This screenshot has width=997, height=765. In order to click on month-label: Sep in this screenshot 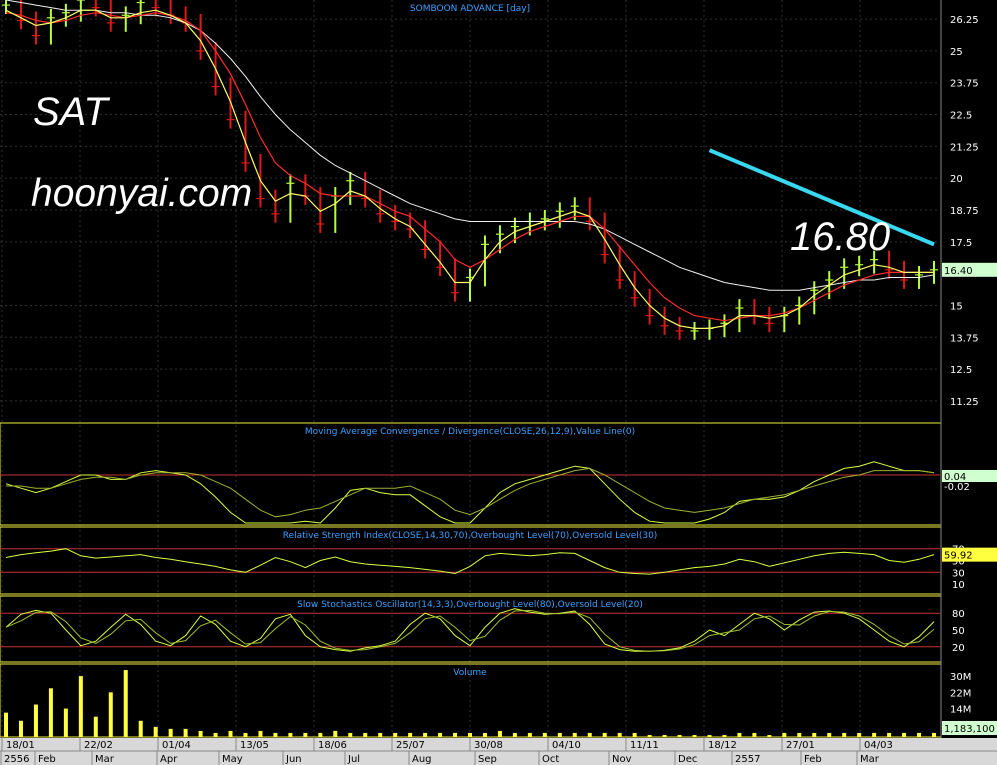, I will do `click(487, 759)`.